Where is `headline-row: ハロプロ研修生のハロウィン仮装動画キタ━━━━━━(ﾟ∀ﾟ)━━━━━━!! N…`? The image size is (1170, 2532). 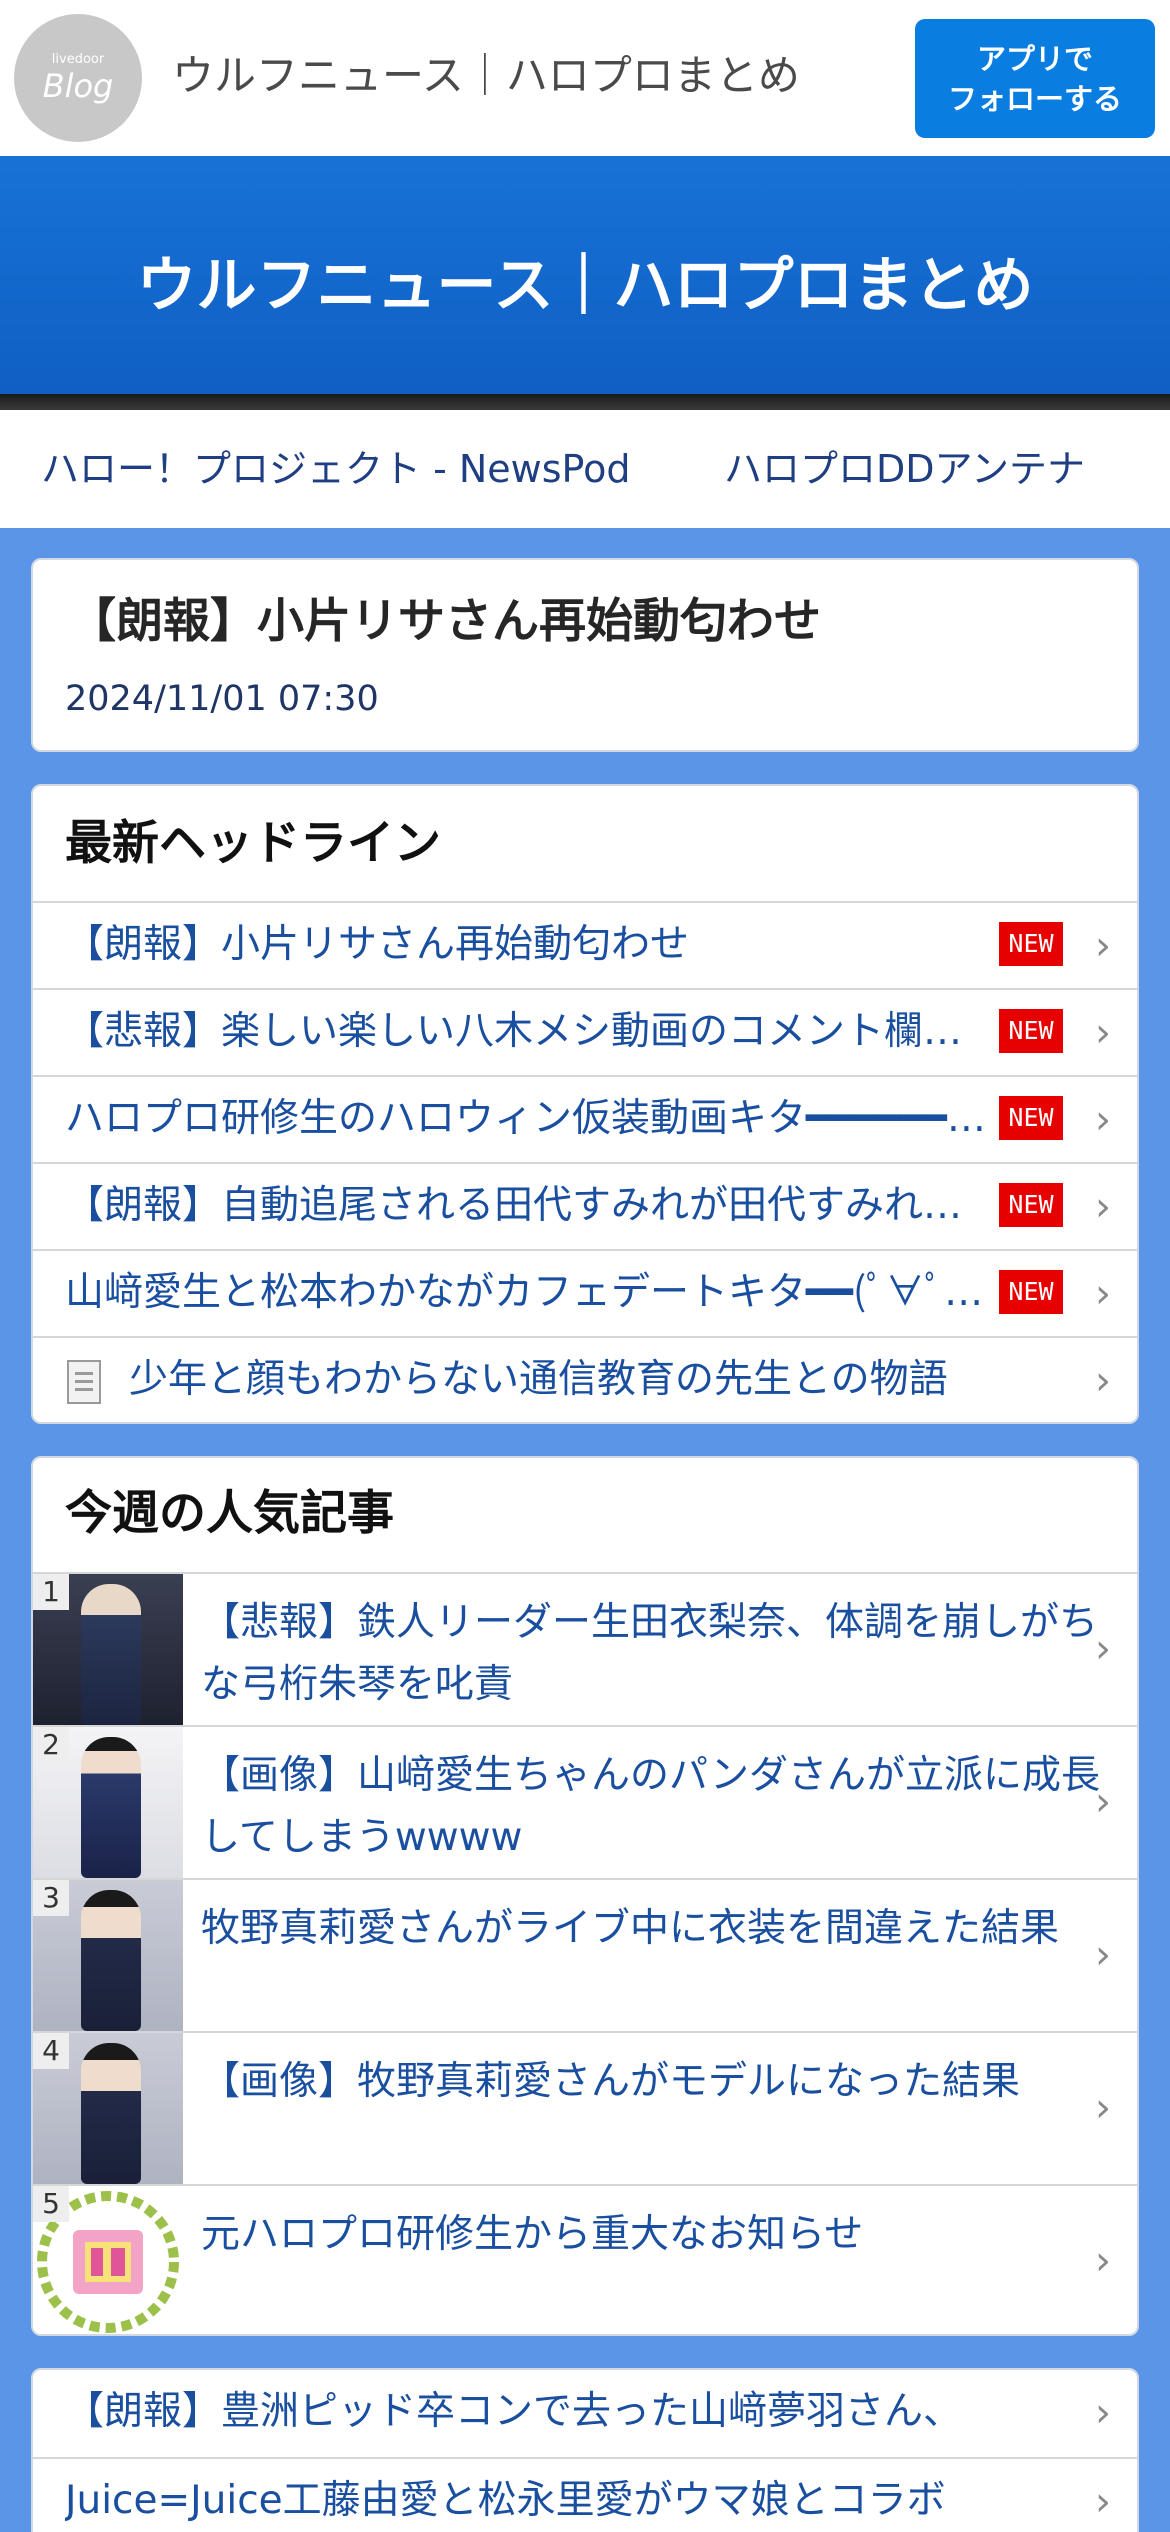
headline-row: ハロプロ研修生のハロウィン仮装動画キタ━━━━━━(ﾟ∀ﾟ)━━━━━━!! N… is located at coordinates (585, 1118).